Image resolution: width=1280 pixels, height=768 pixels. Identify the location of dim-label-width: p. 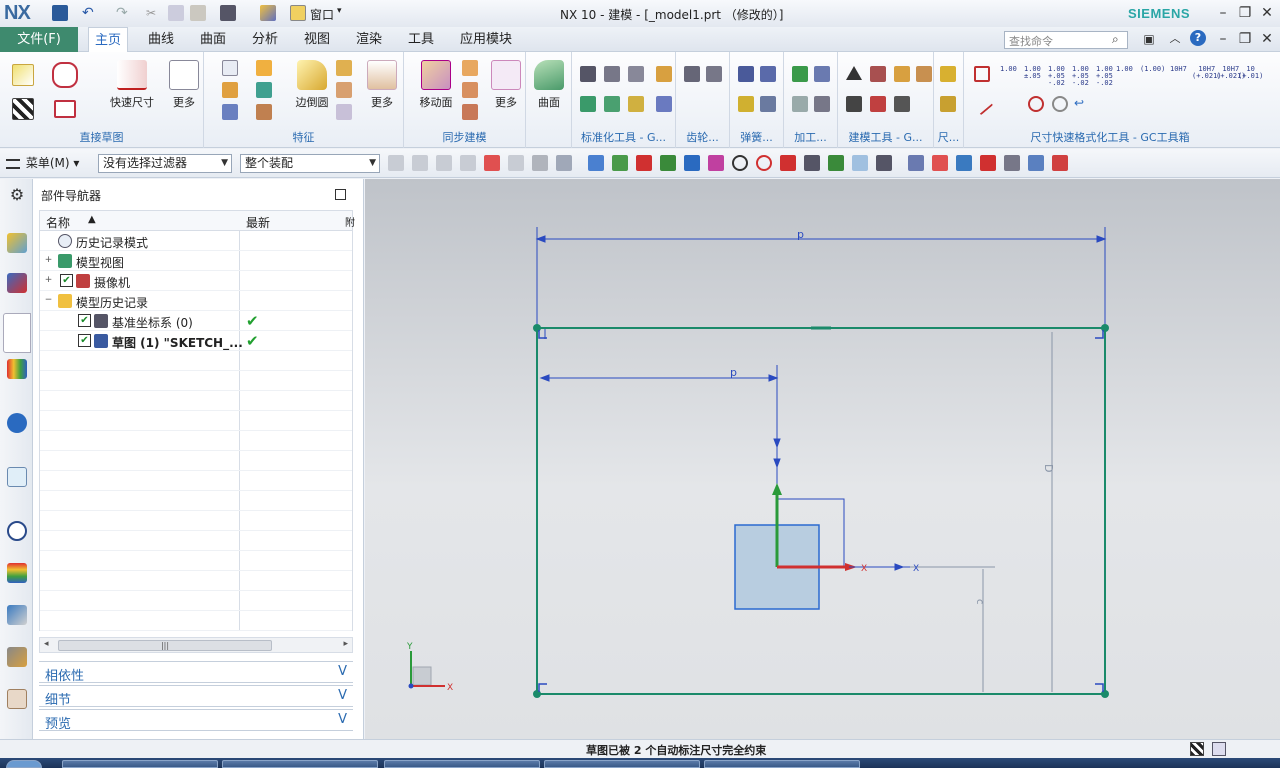
(800, 234).